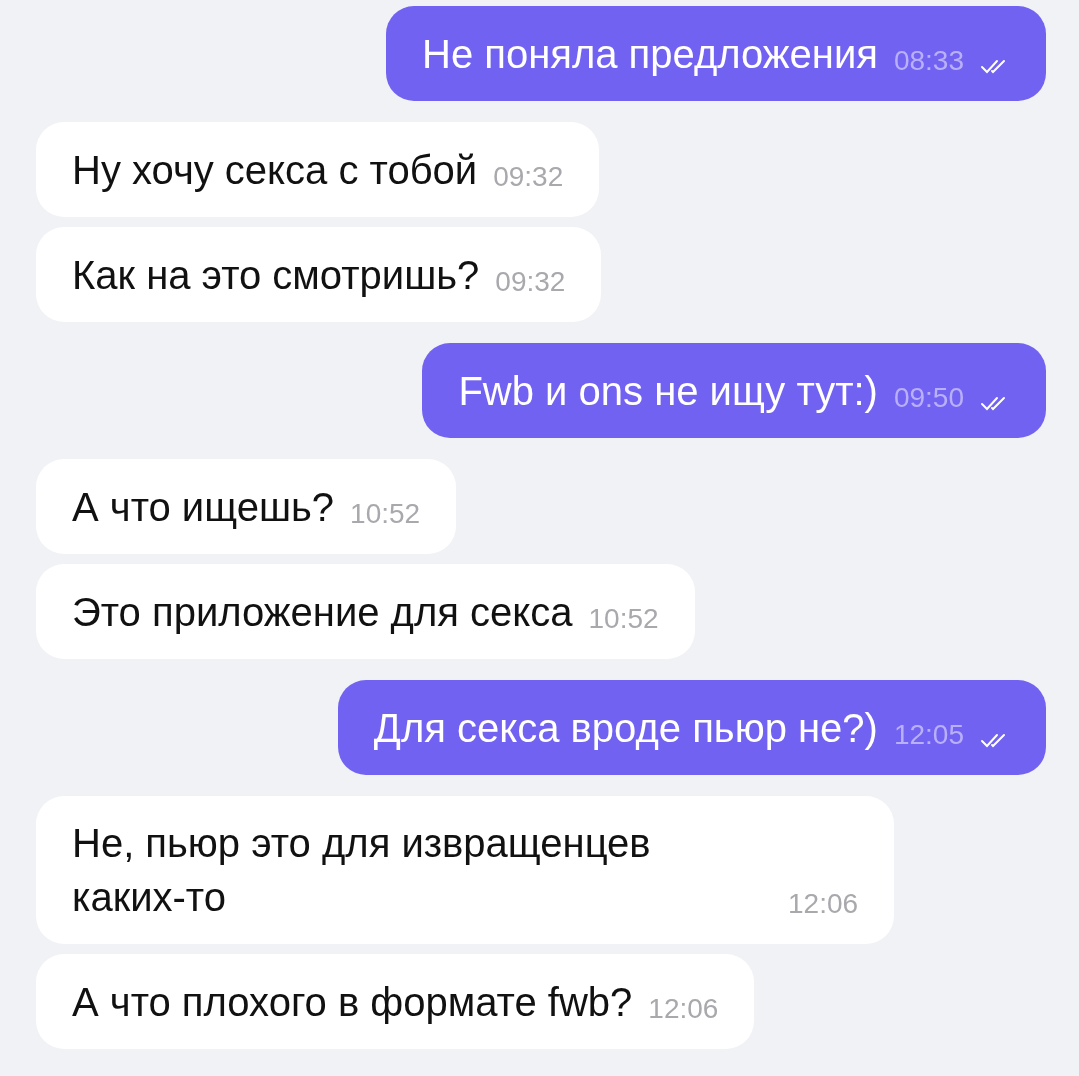 Image resolution: width=1079 pixels, height=1076 pixels. I want to click on message-text: Не поняла предложения, so click(650, 54).